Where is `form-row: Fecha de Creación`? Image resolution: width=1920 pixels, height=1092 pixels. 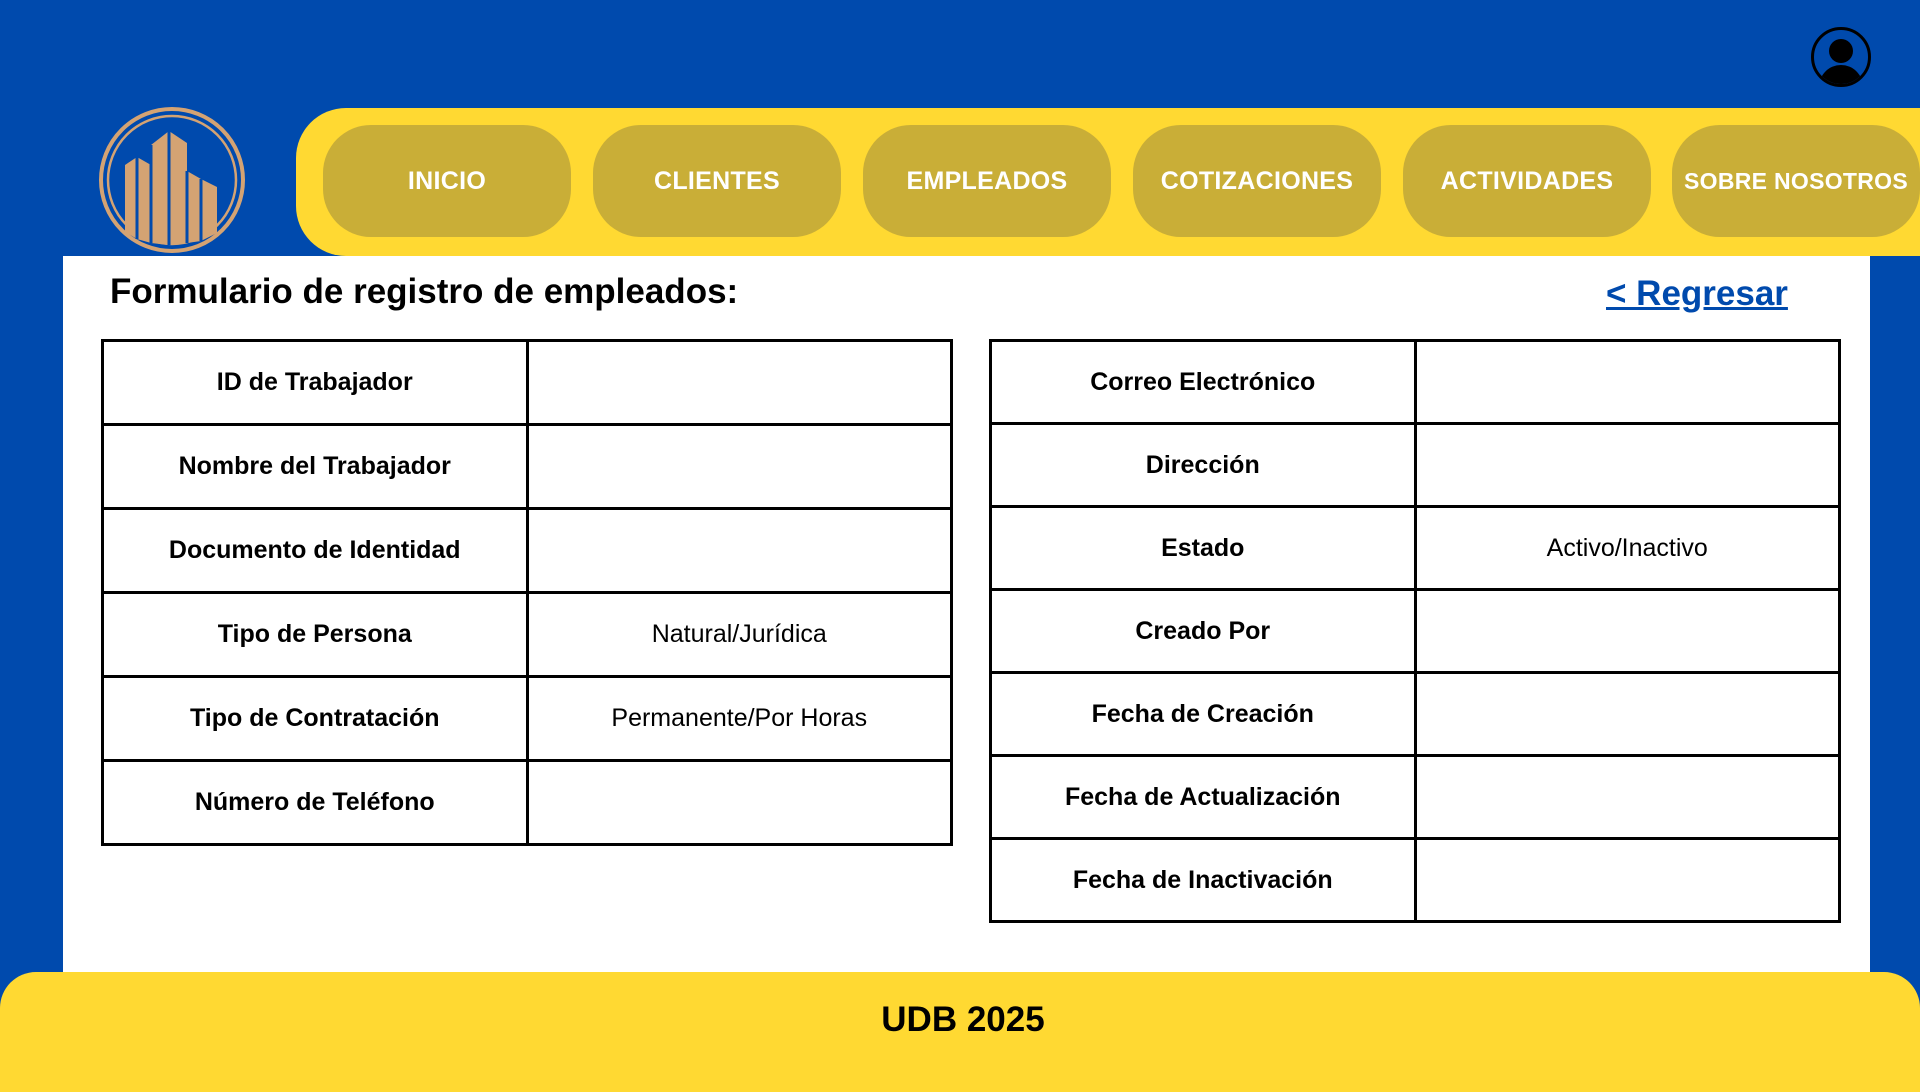
form-row: Fecha de Creación is located at coordinates (1415, 714).